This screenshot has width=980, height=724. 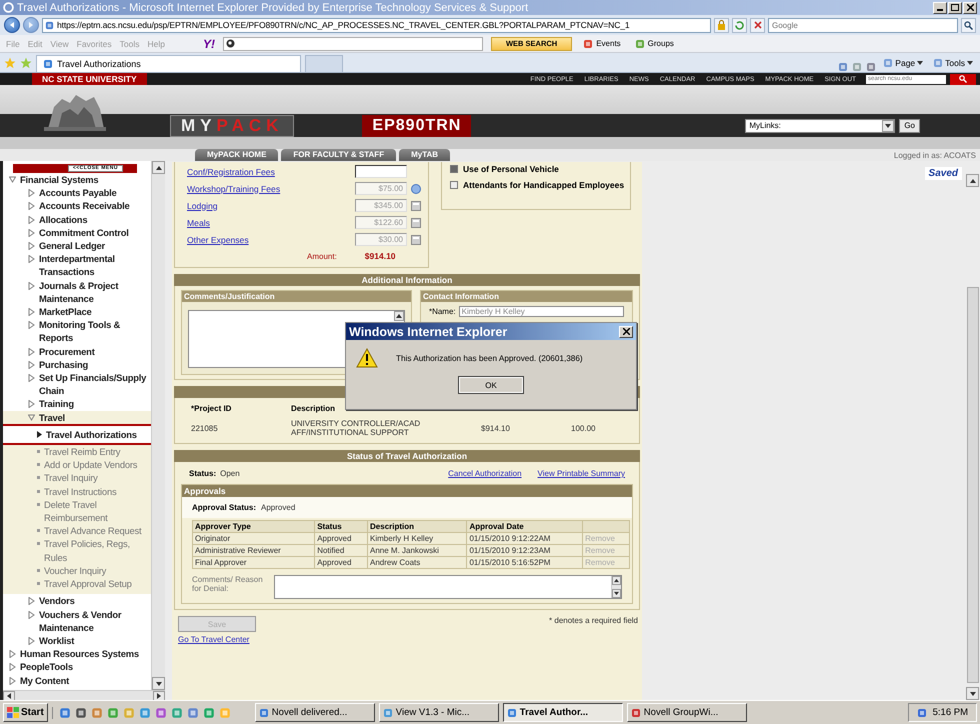 What do you see at coordinates (10, 63) in the screenshot?
I see `favorites-star-icon` at bounding box center [10, 63].